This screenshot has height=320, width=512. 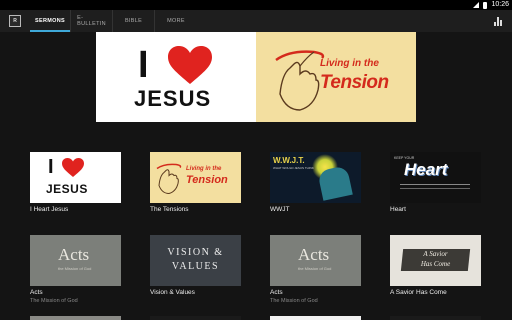 I want to click on thumb-text: JESUS, so click(x=67, y=189).